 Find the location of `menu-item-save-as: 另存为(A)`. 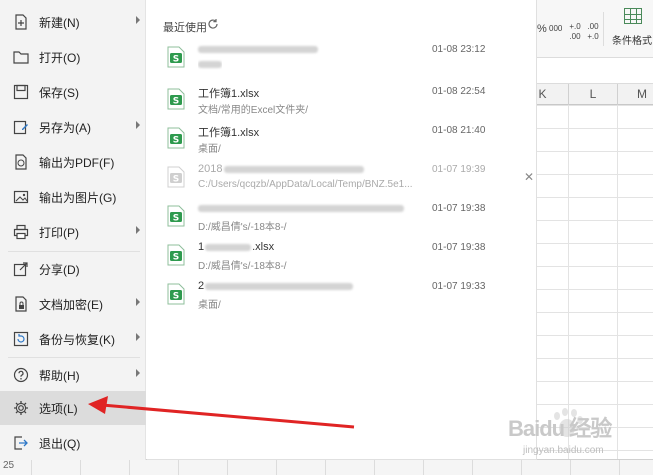

menu-item-save-as: 另存为(A) is located at coordinates (73, 127).